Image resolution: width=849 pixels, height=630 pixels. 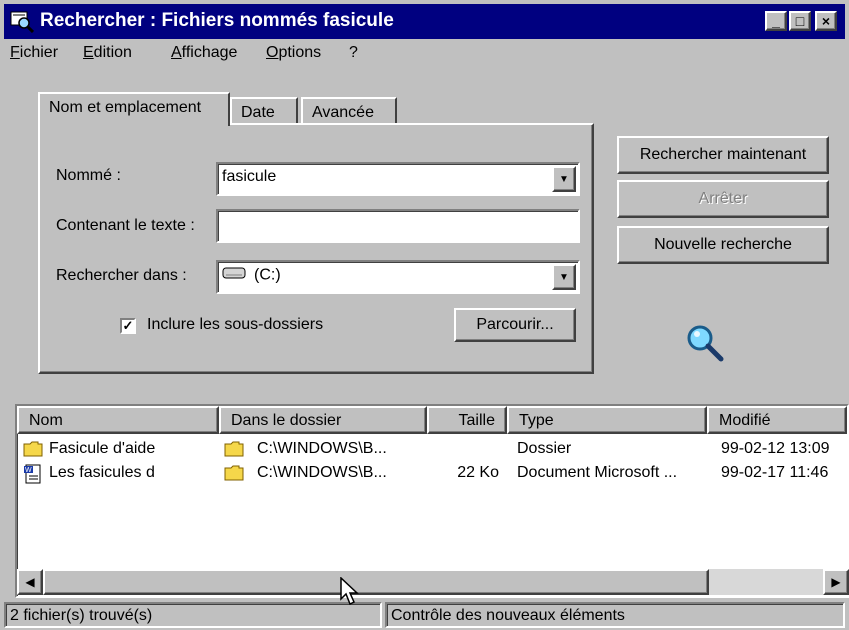 What do you see at coordinates (264, 110) in the screenshot?
I see `tab-date: Date` at bounding box center [264, 110].